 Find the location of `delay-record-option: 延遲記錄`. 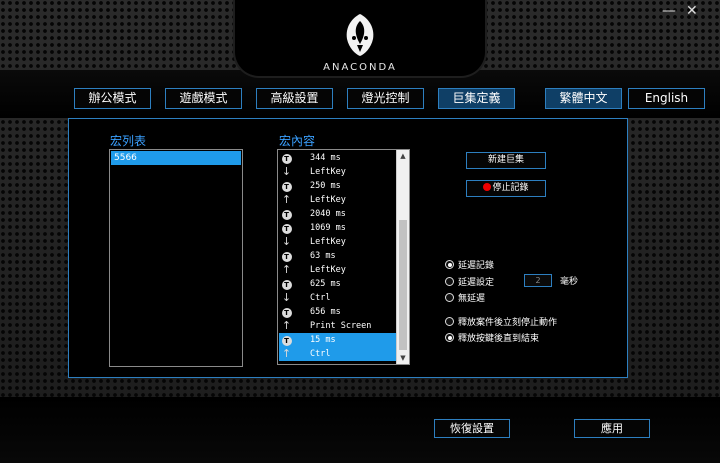

delay-record-option: 延遲記錄 is located at coordinates (469, 264).